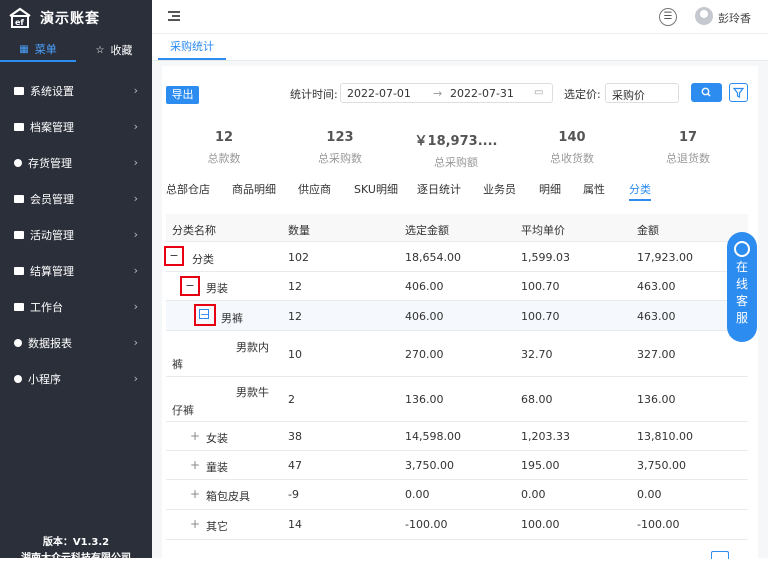 The image size is (768, 564). I want to click on row-avg-price: 68.00, so click(537, 399).